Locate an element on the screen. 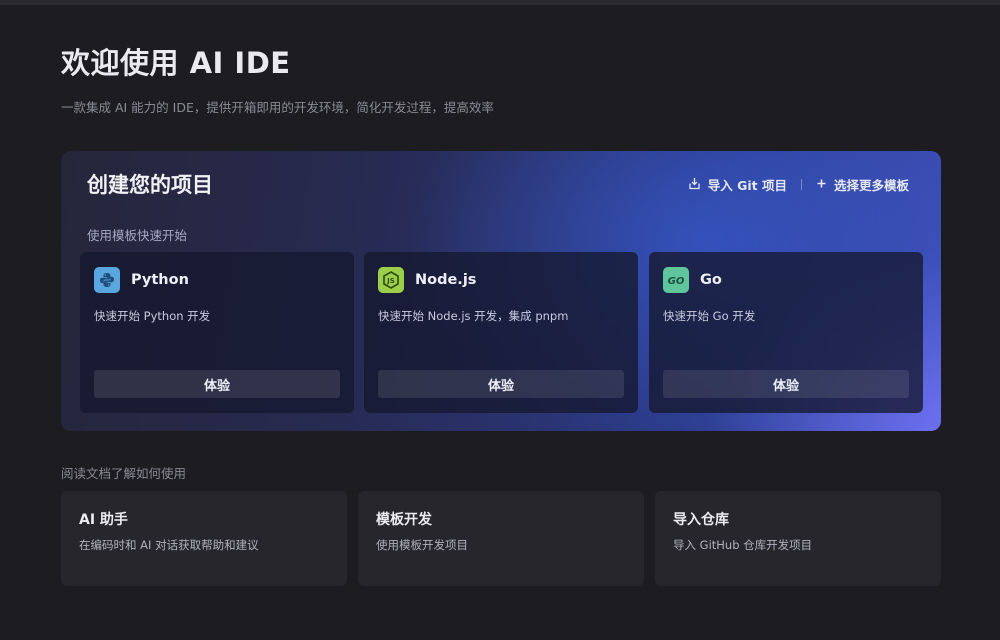  svg-text: GO is located at coordinates (676, 281).